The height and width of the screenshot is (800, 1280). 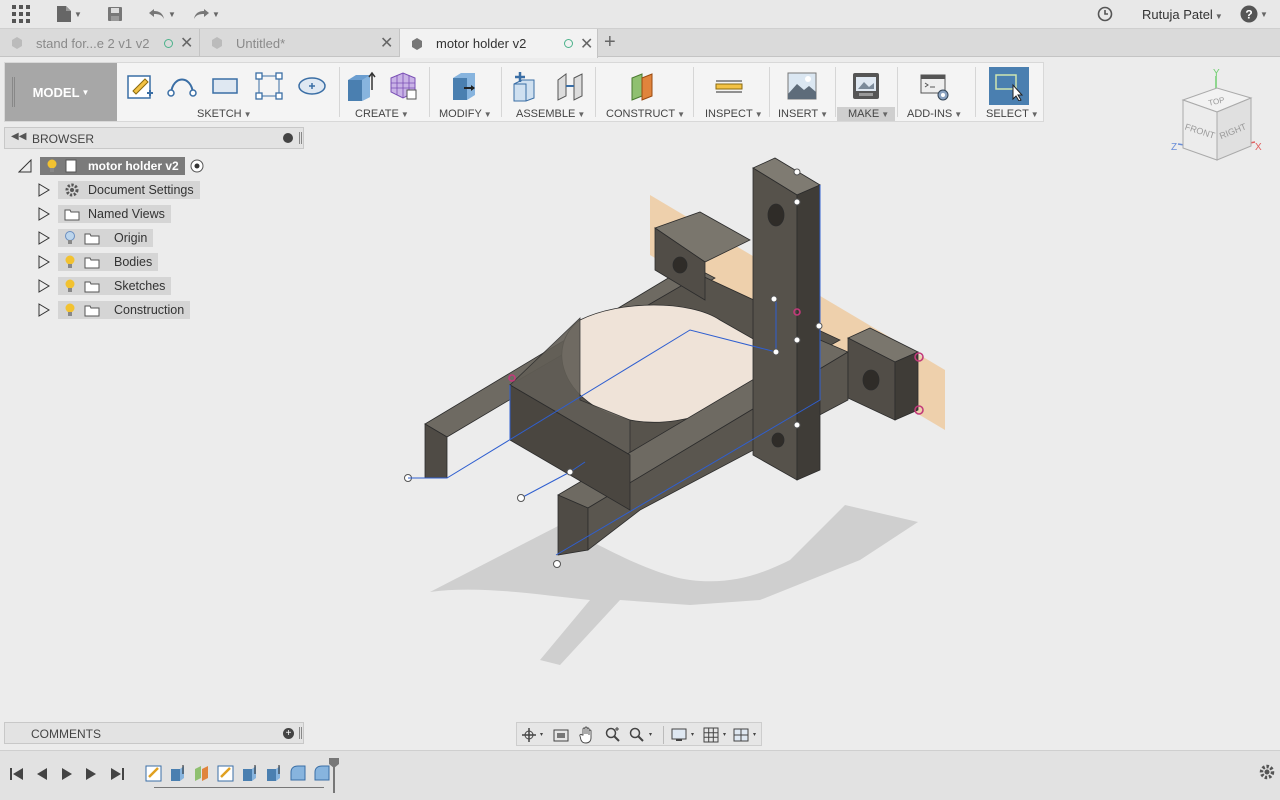 What do you see at coordinates (114, 310) in the screenshot?
I see `browser-item-construction: Construction` at bounding box center [114, 310].